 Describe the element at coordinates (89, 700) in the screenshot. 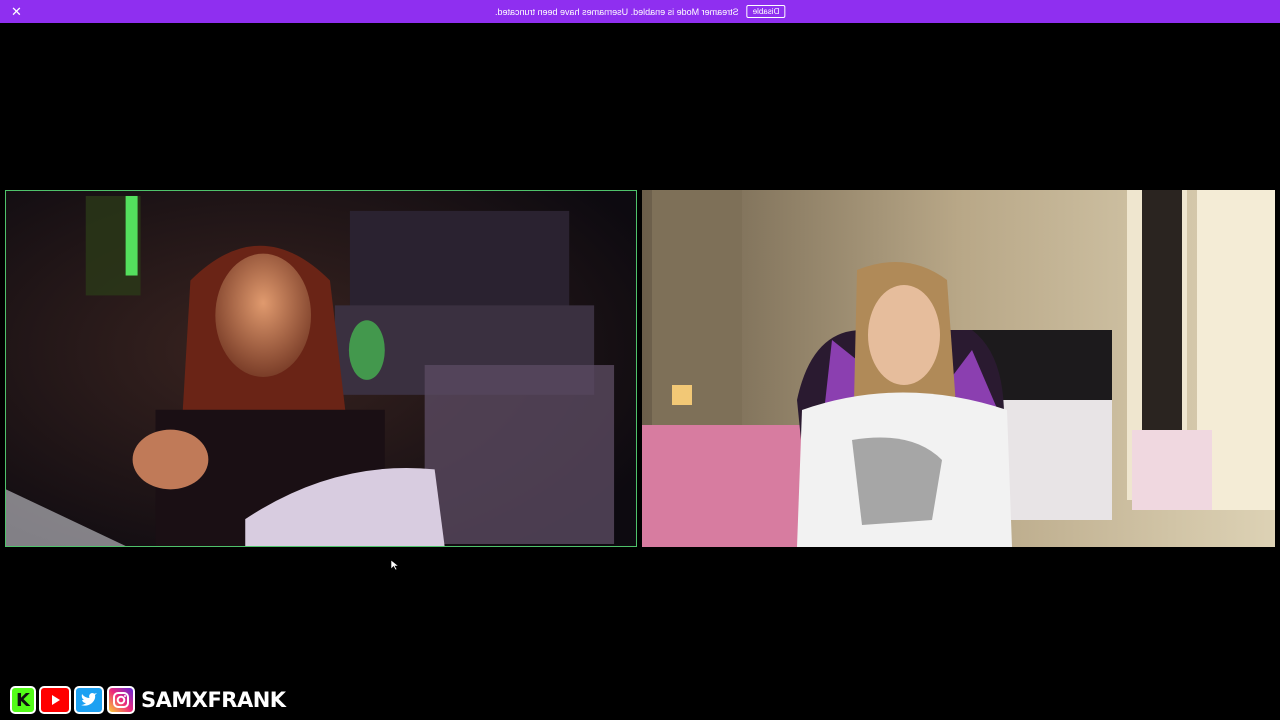

I see `twitter-icon` at that location.